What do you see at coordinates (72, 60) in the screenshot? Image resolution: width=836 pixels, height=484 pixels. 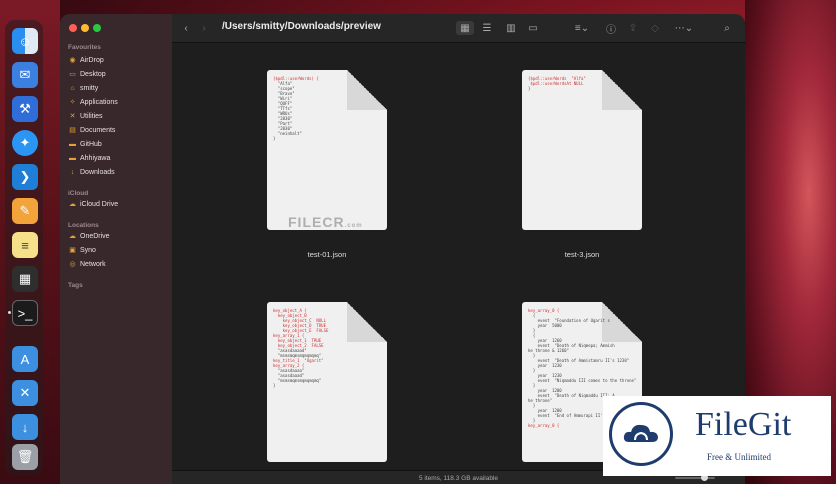 I see `airdrop-icon: ◉` at bounding box center [72, 60].